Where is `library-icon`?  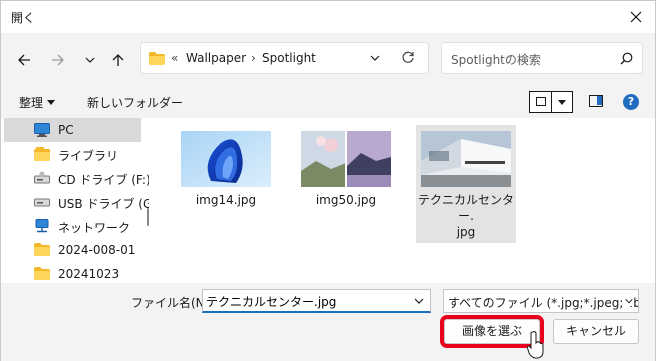 library-icon is located at coordinates (42, 154).